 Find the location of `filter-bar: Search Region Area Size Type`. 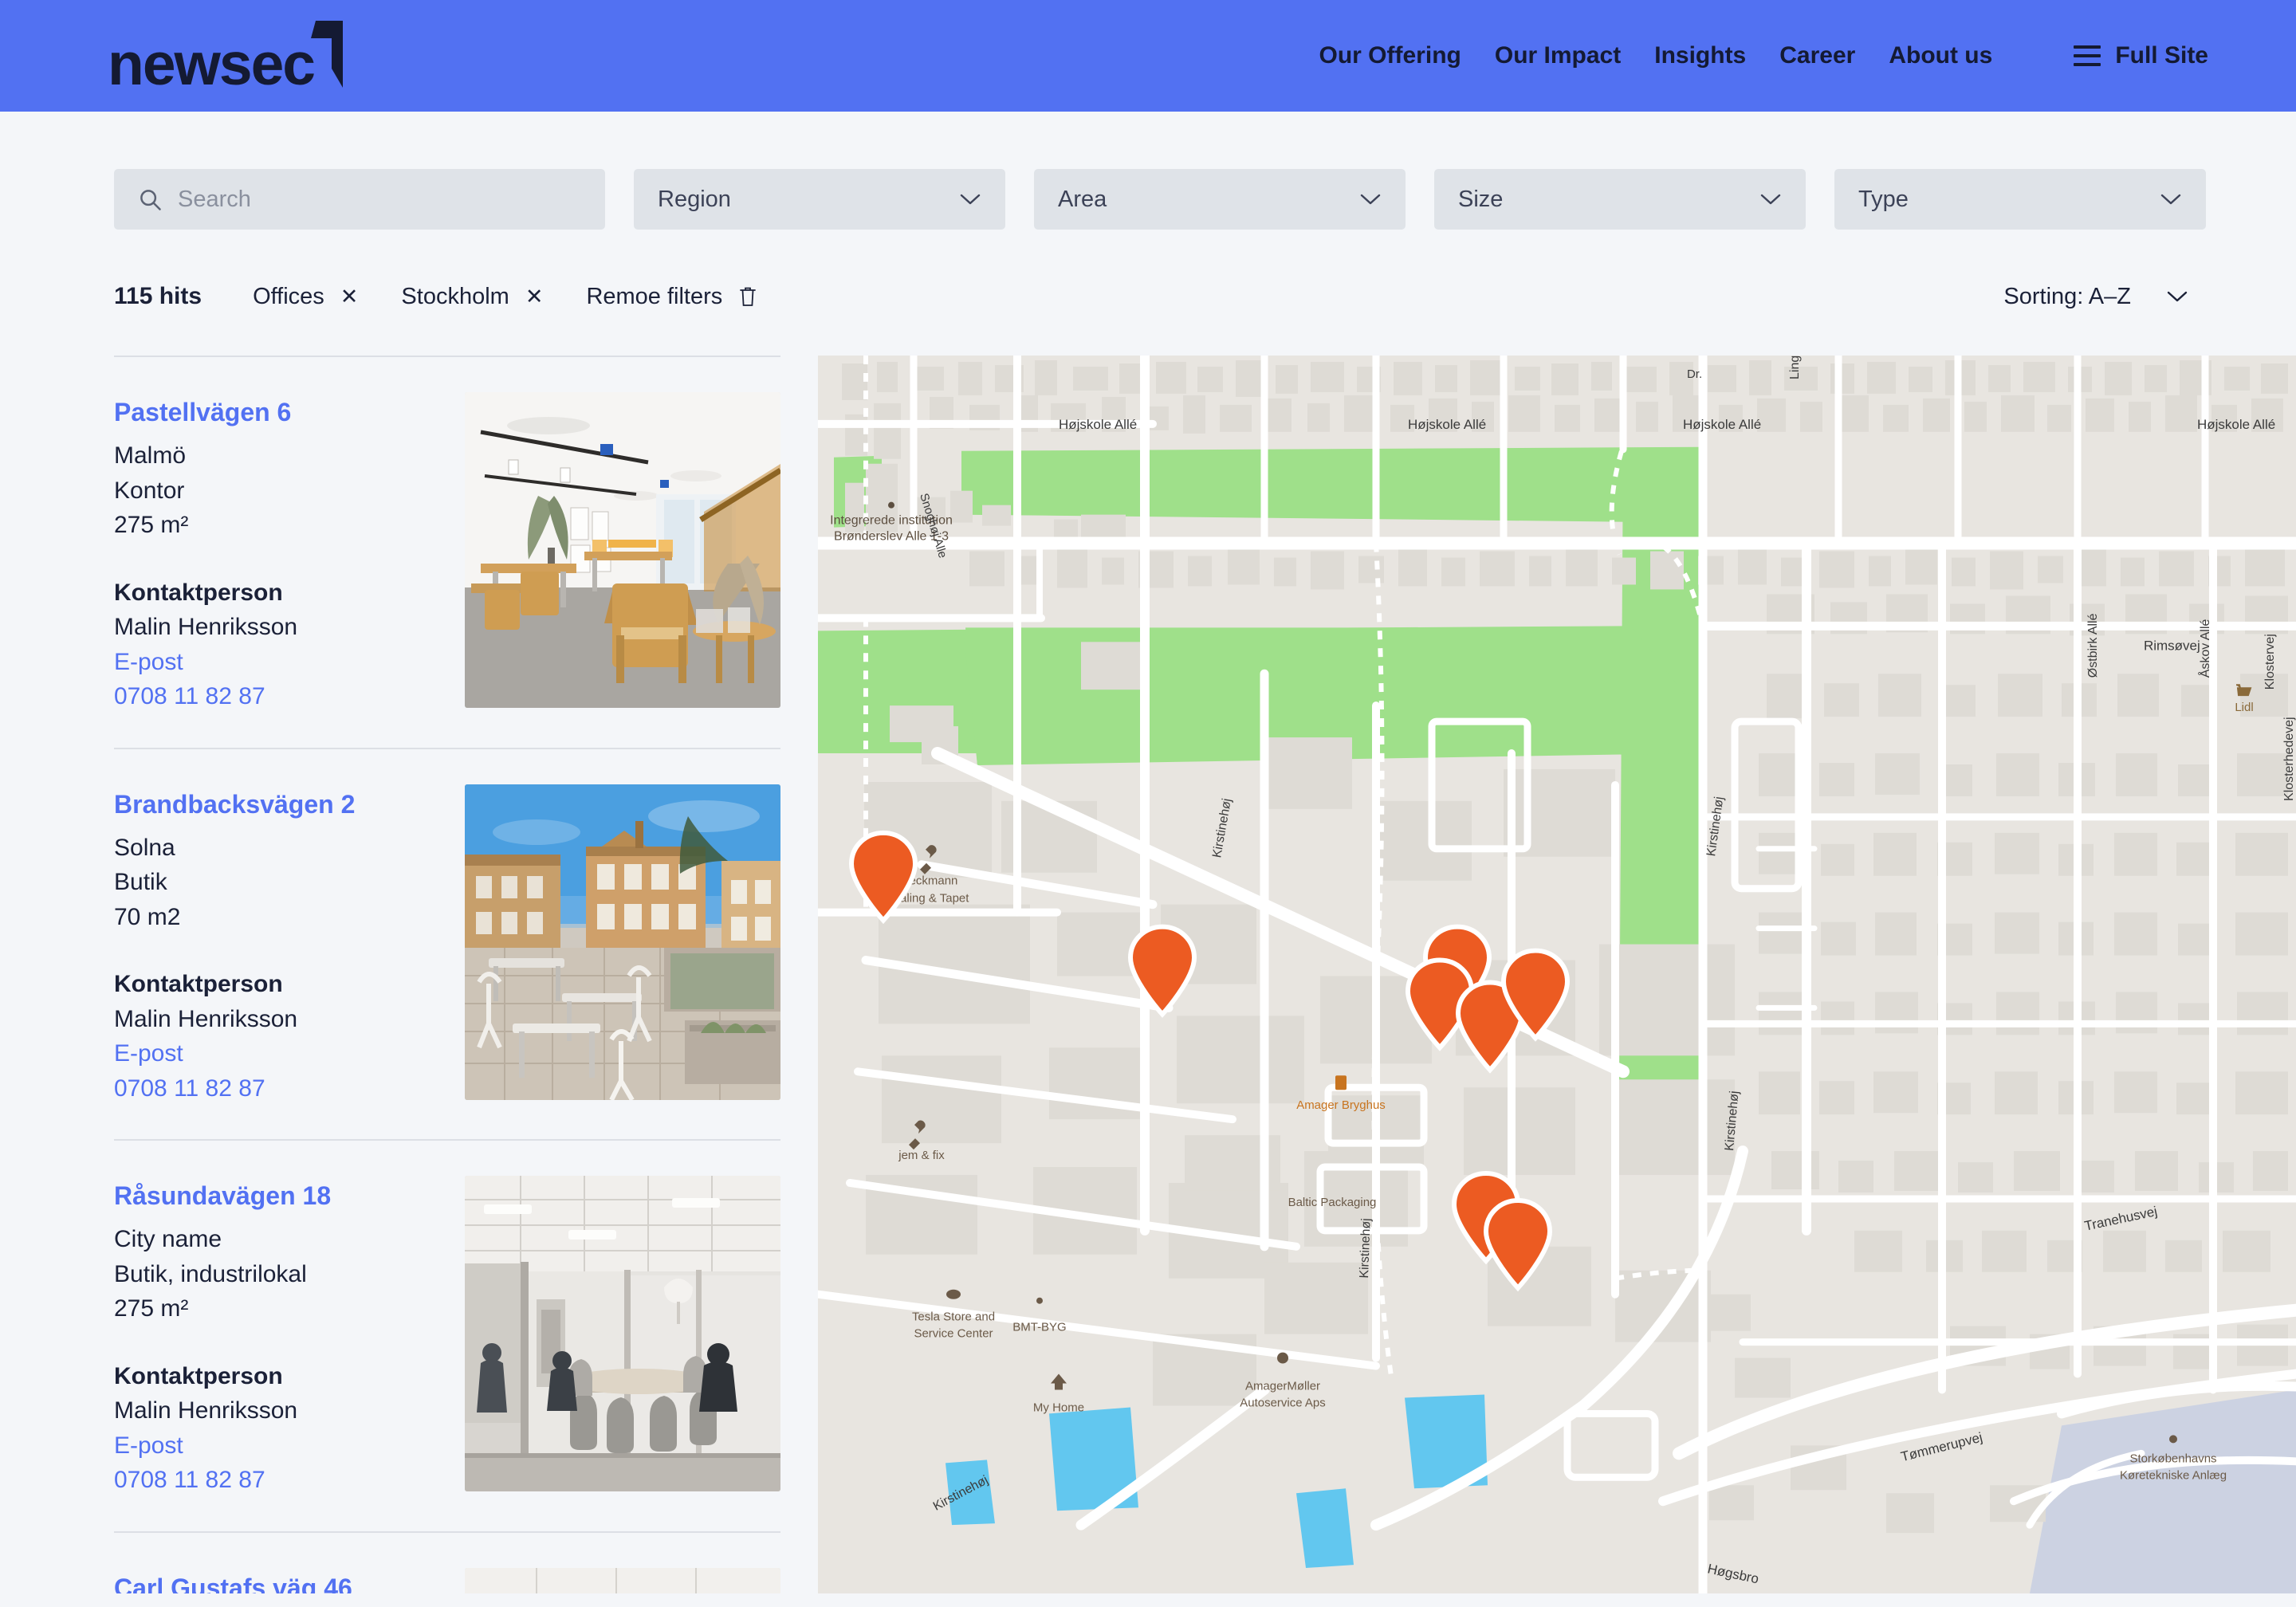

filter-bar: Search Region Area Size Type is located at coordinates (1148, 171).